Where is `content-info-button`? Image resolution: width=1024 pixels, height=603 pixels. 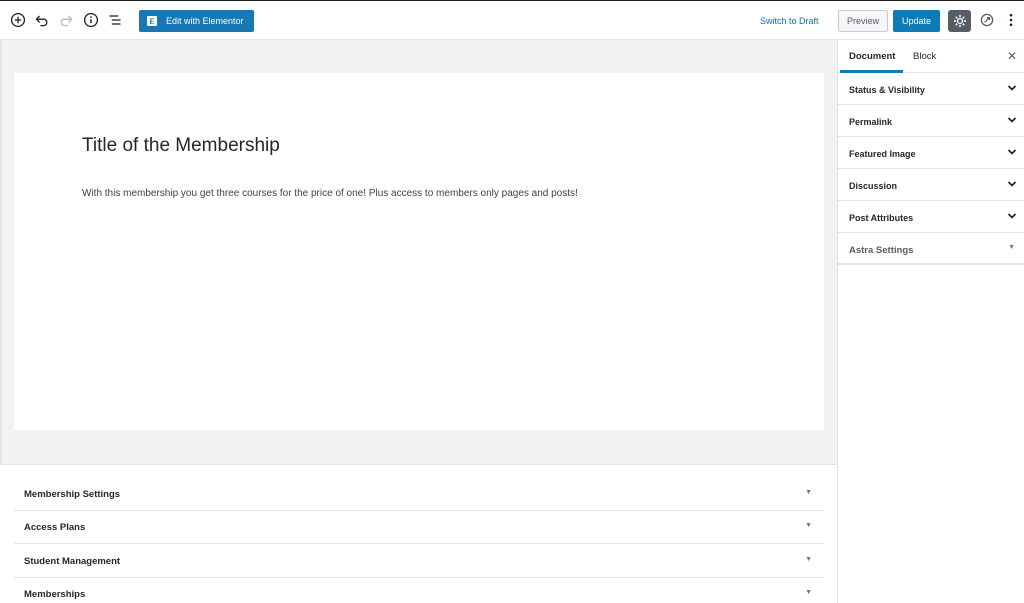
content-info-button is located at coordinates (91, 20).